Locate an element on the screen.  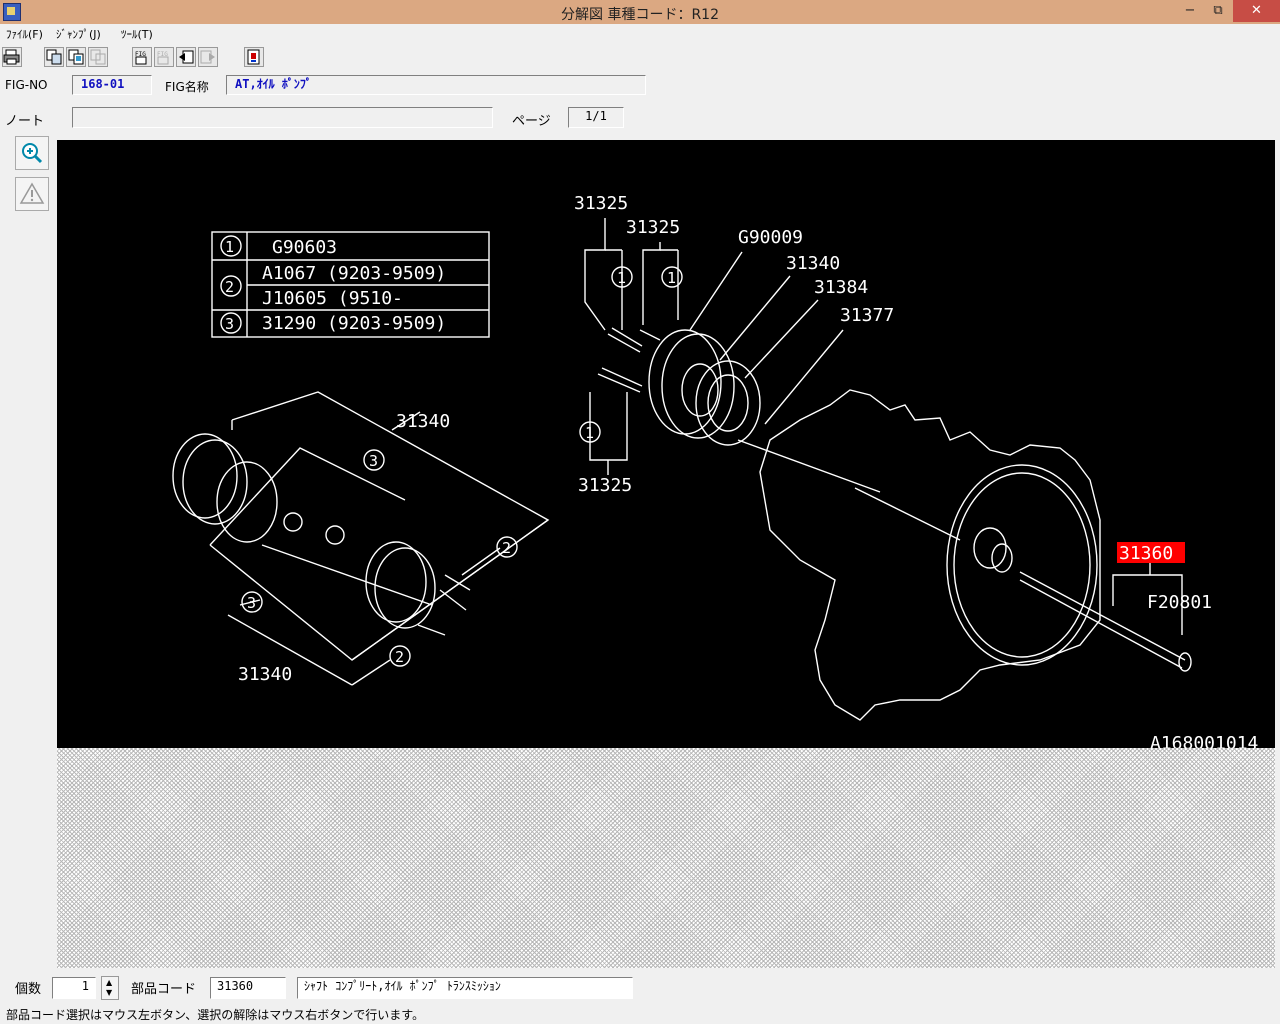
part-code-field: 31360 is located at coordinates (248, 988).